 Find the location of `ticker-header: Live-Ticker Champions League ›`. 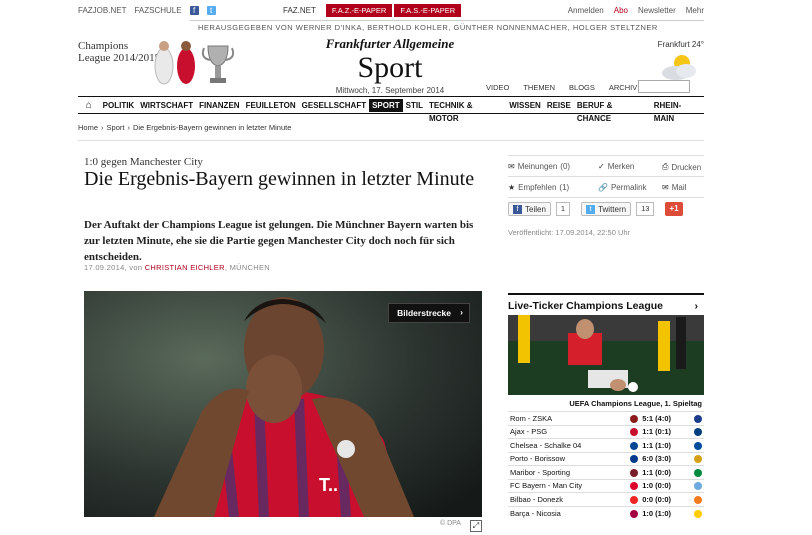

ticker-header: Live-Ticker Champions League › is located at coordinates (606, 304).